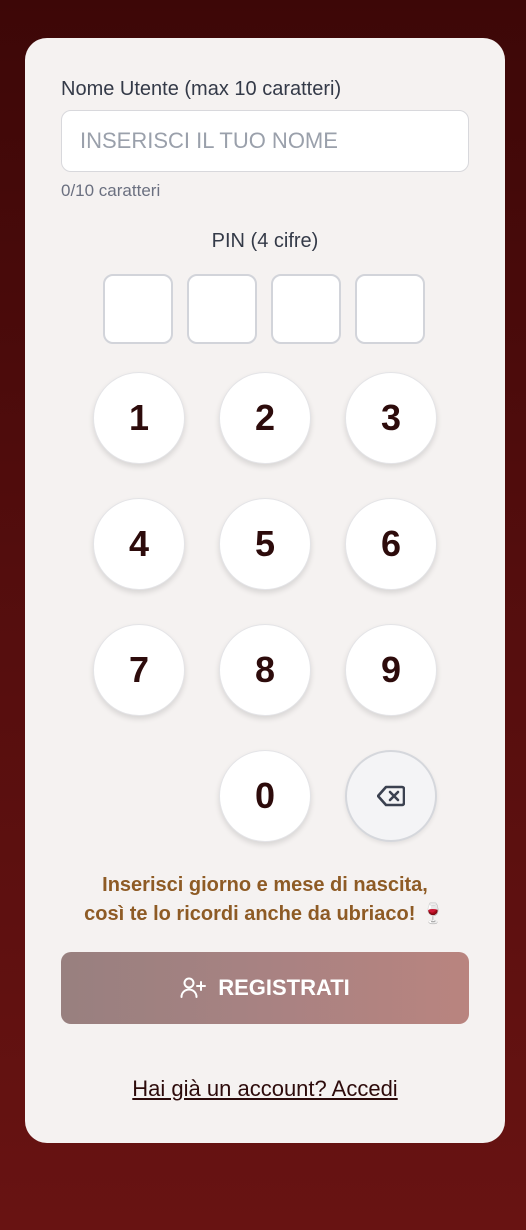  I want to click on pin-hint-line-1: Inserisci giorno e mese di nascita,, so click(265, 885).